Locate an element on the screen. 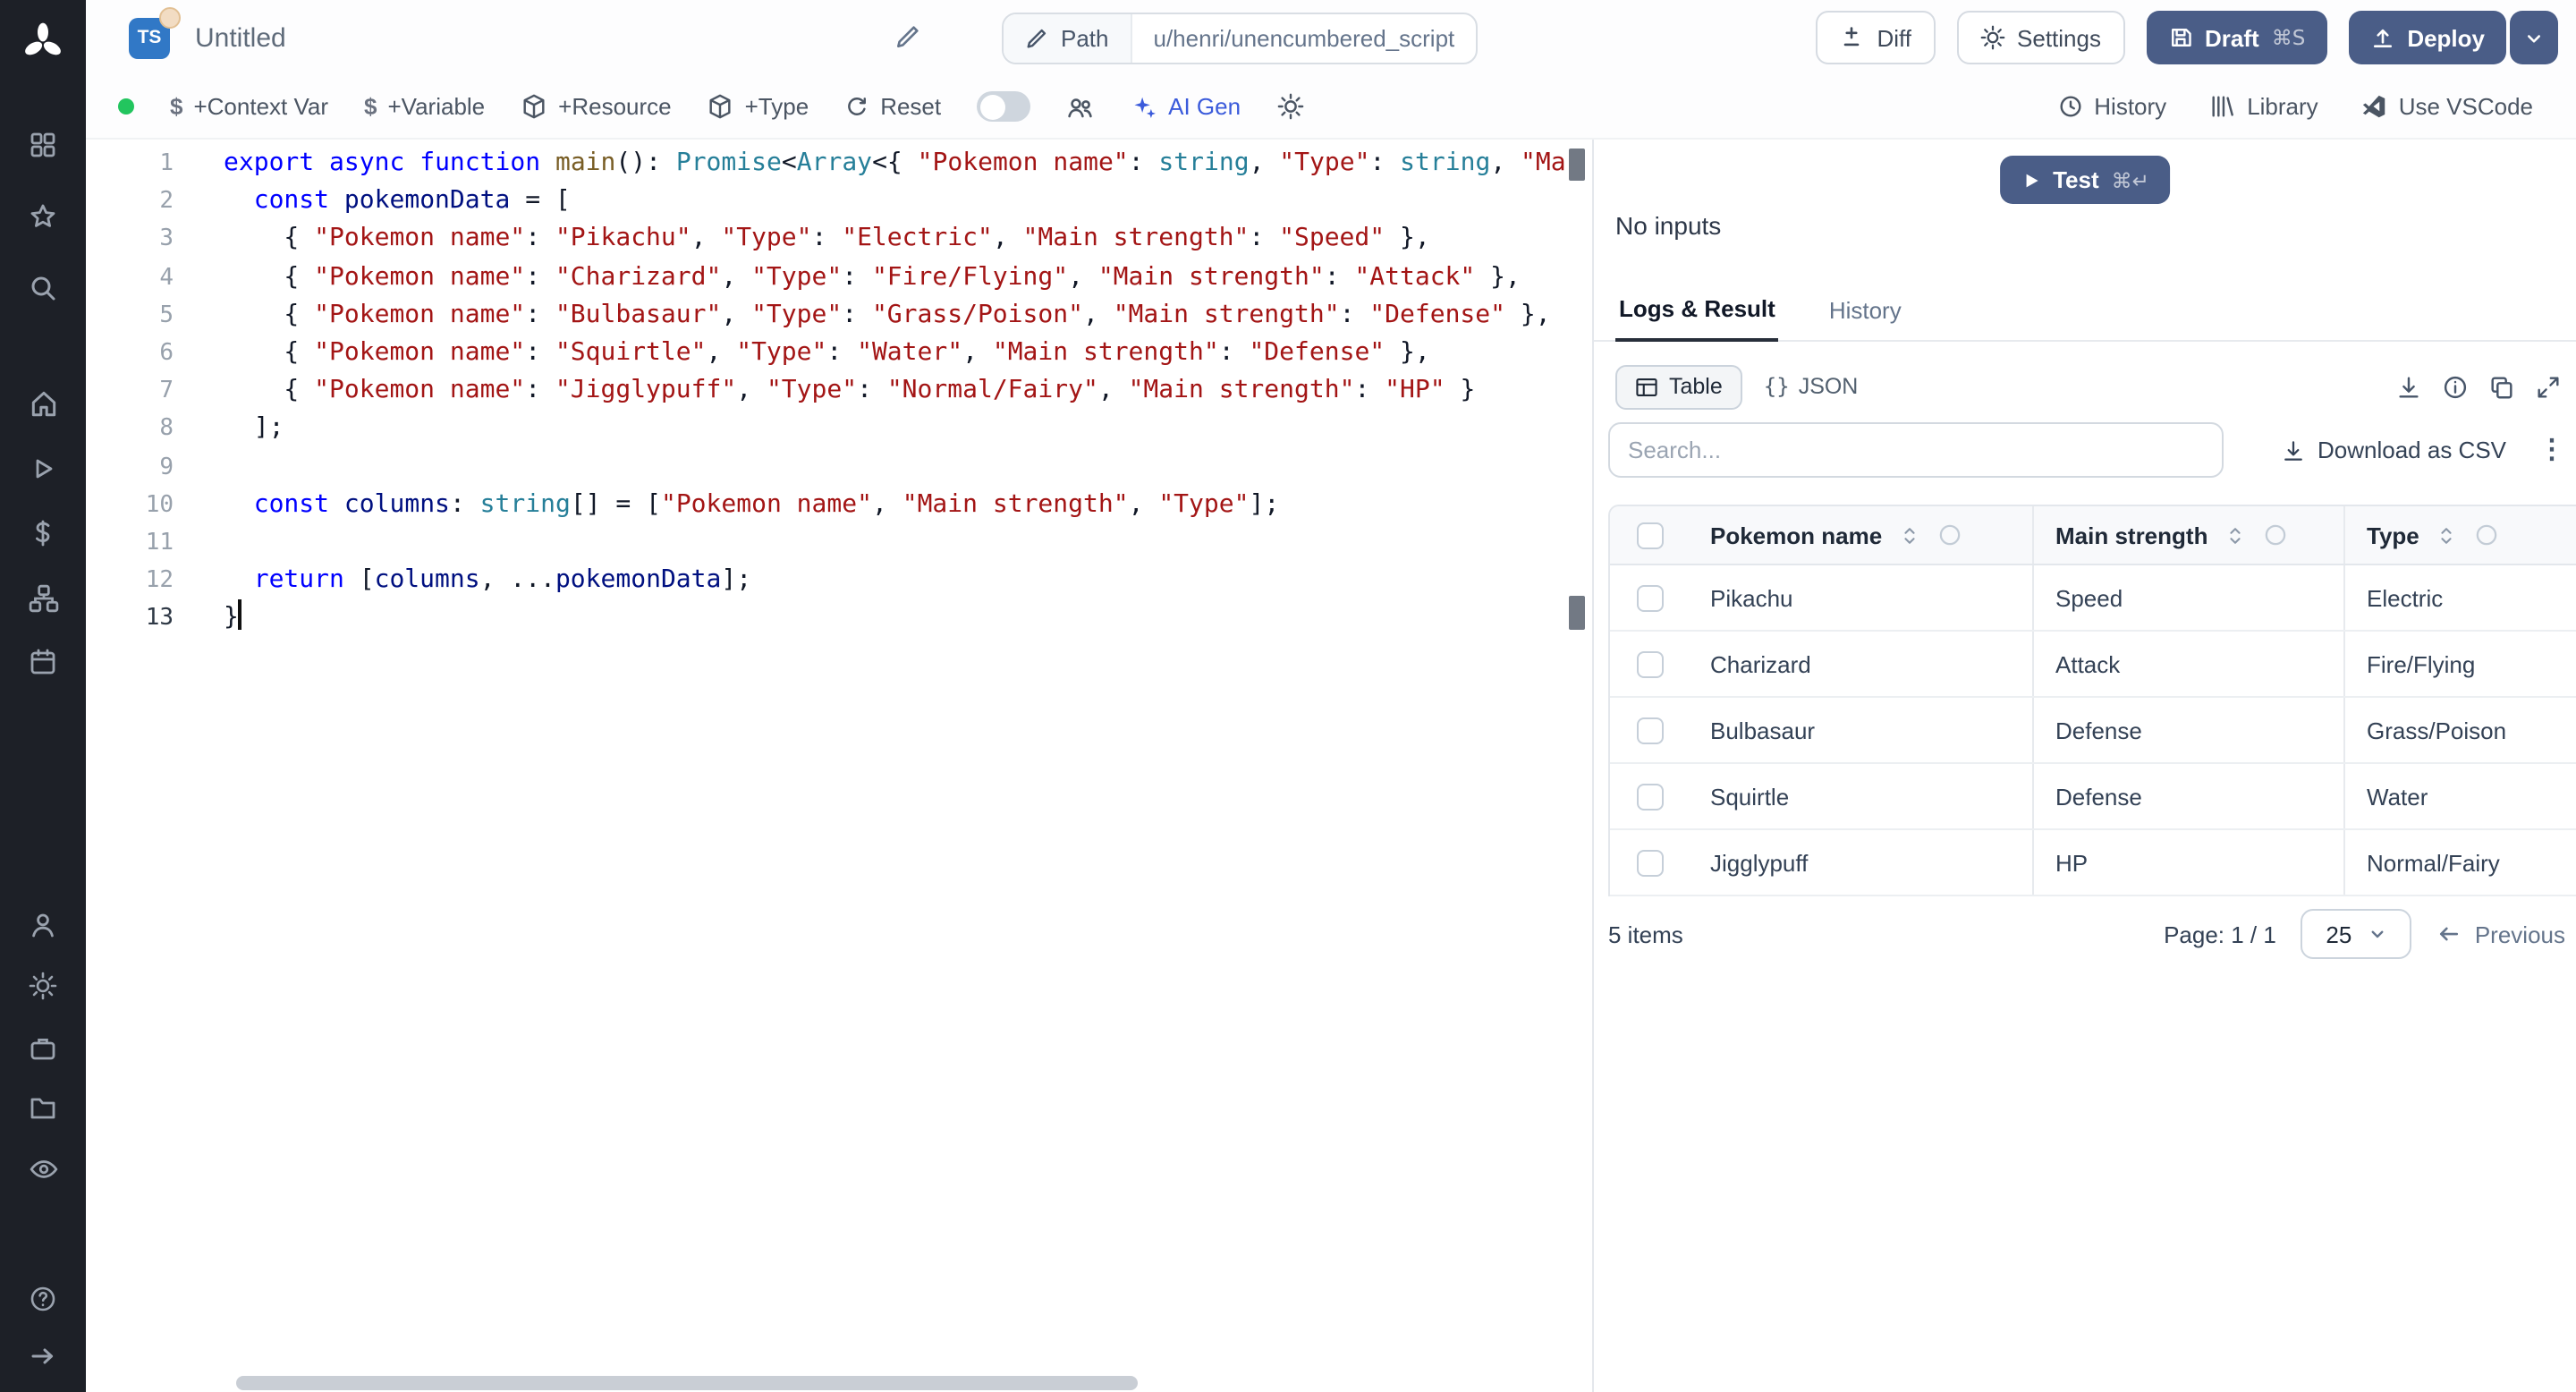  runs-play-icon is located at coordinates (43, 469).